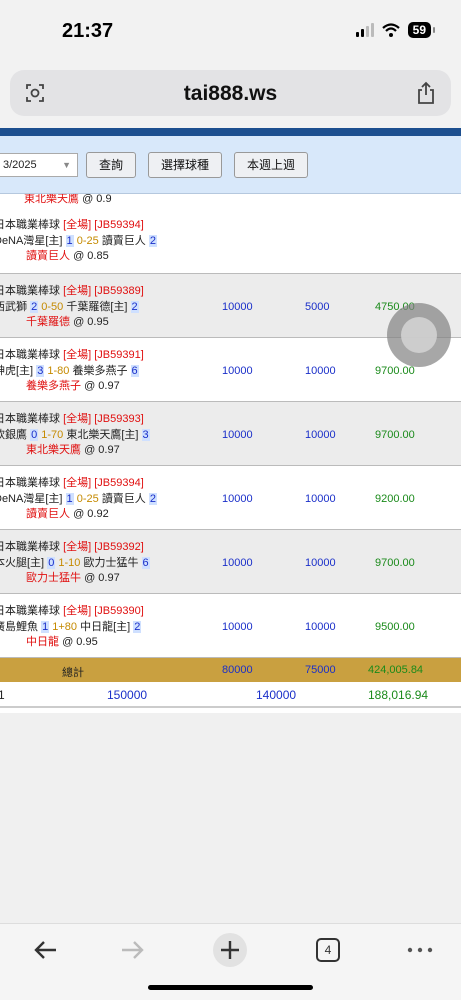  I want to click on date-select: 3/2025 ▼, so click(39, 165).